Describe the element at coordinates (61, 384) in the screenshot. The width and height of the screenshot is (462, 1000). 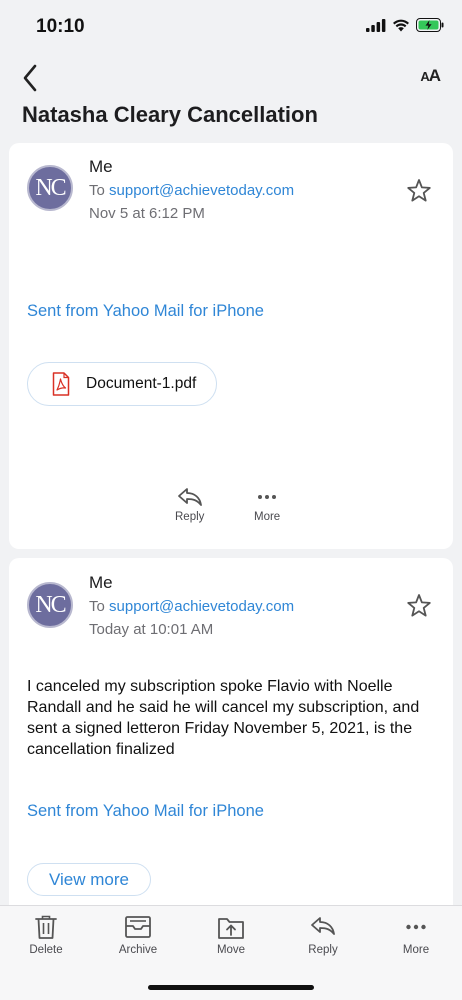
I see `pdf-icon` at that location.